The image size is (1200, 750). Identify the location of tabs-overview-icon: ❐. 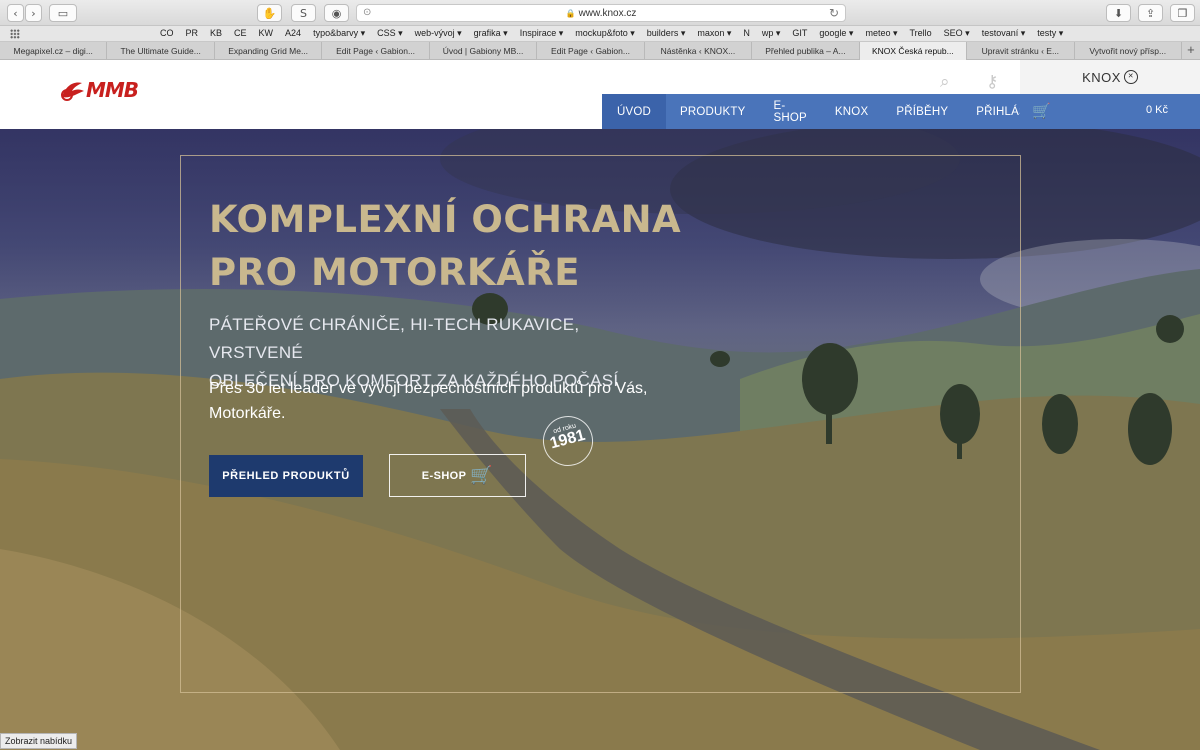
(1182, 13).